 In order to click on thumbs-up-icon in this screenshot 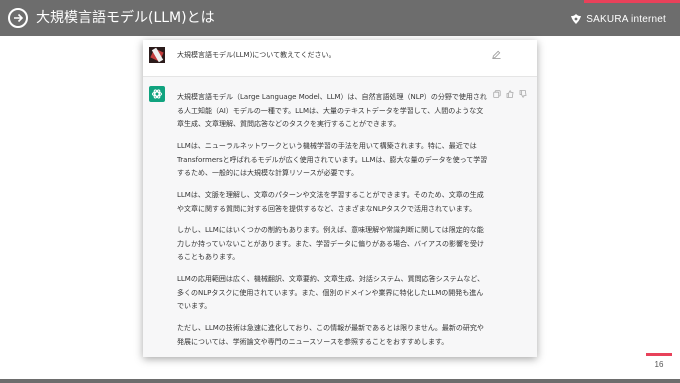, I will do `click(510, 94)`.